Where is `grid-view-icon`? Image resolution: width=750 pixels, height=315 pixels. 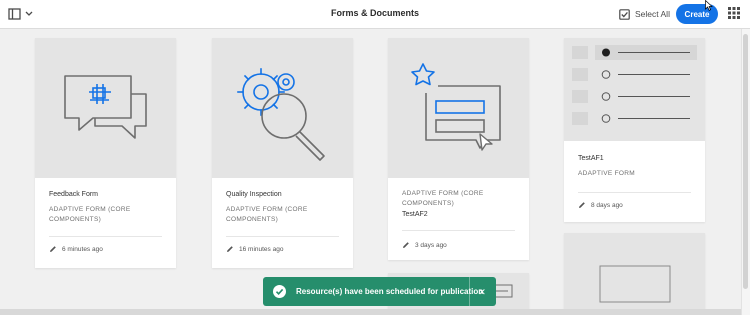
grid-view-icon is located at coordinates (734, 13).